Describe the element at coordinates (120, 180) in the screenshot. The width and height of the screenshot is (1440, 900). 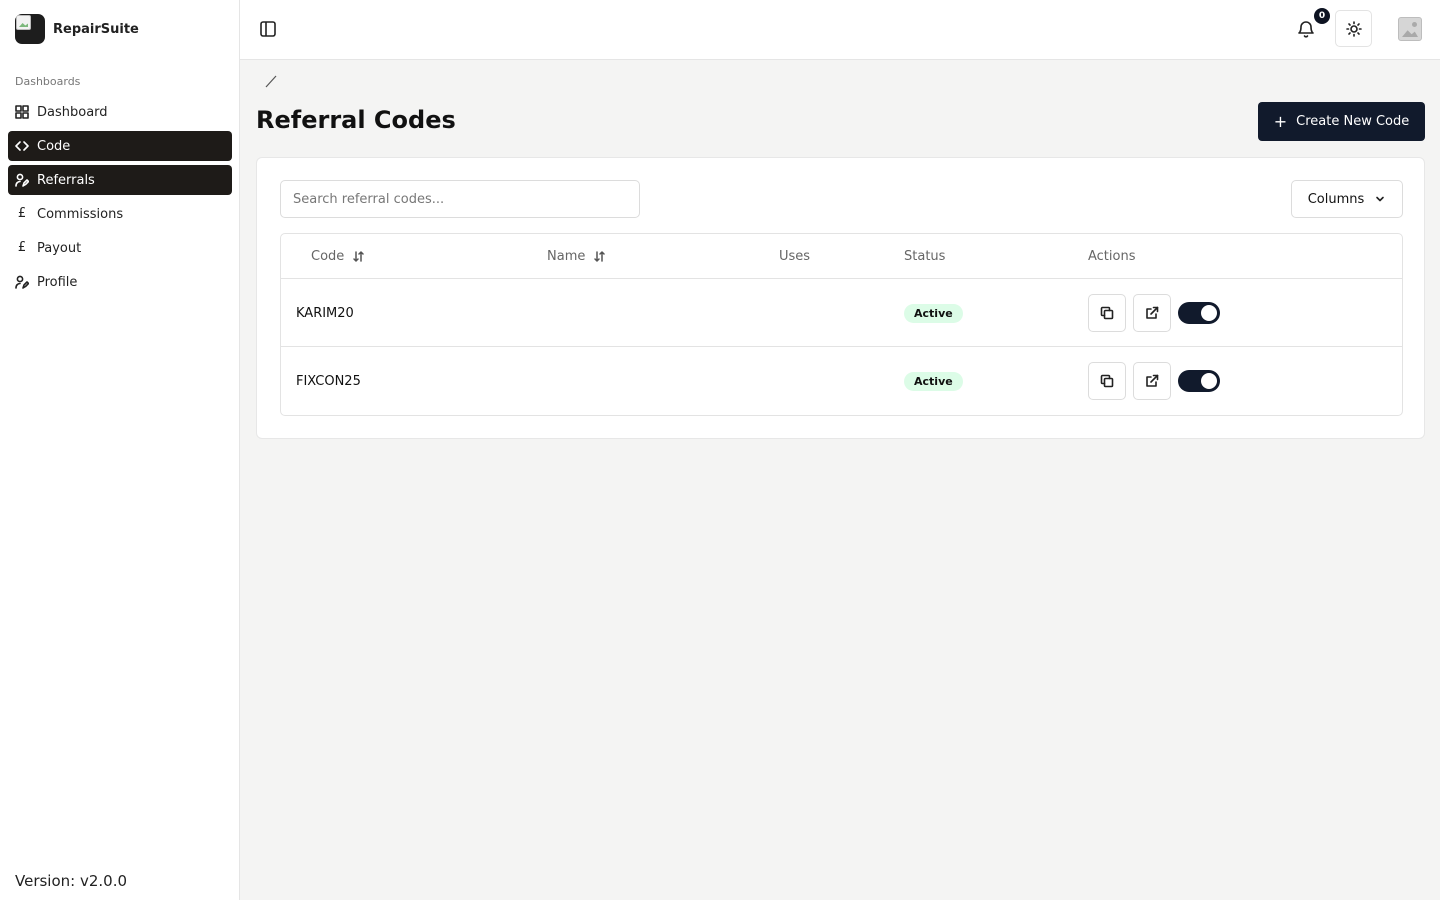
I see `sidebar-item-referrals: Referrals` at that location.